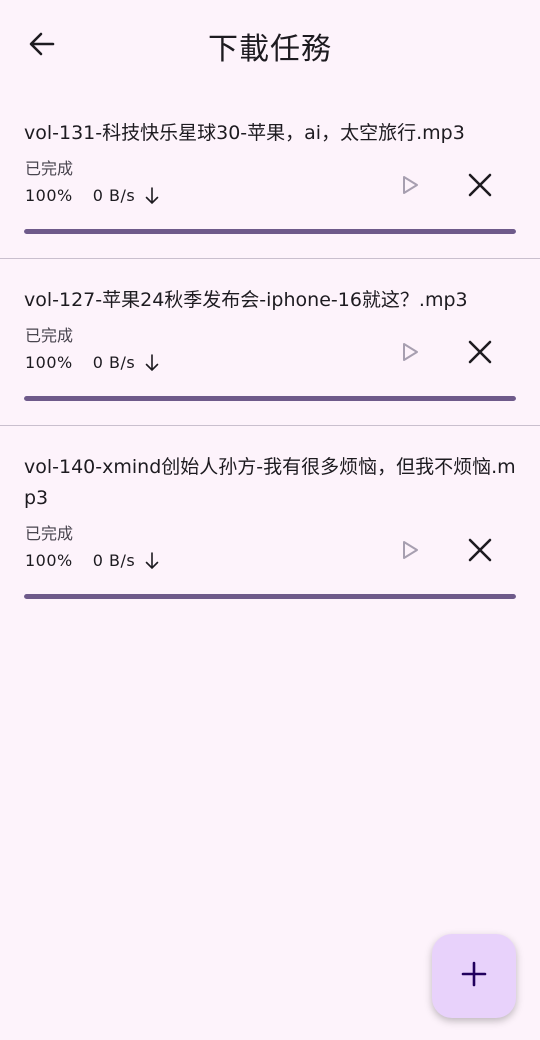  I want to click on add-icon, so click(474, 976).